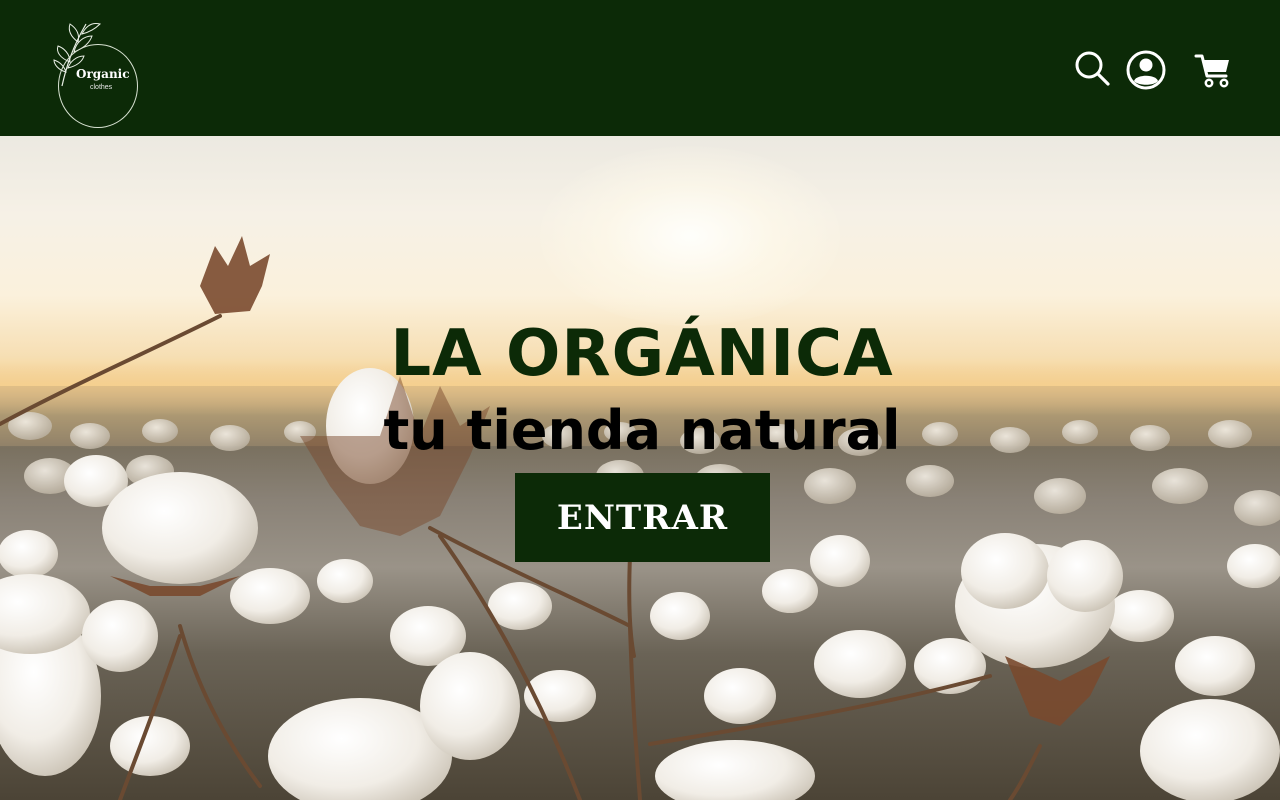 Image resolution: width=1280 pixels, height=800 pixels. I want to click on logo-sub-text: clothes, so click(101, 87).